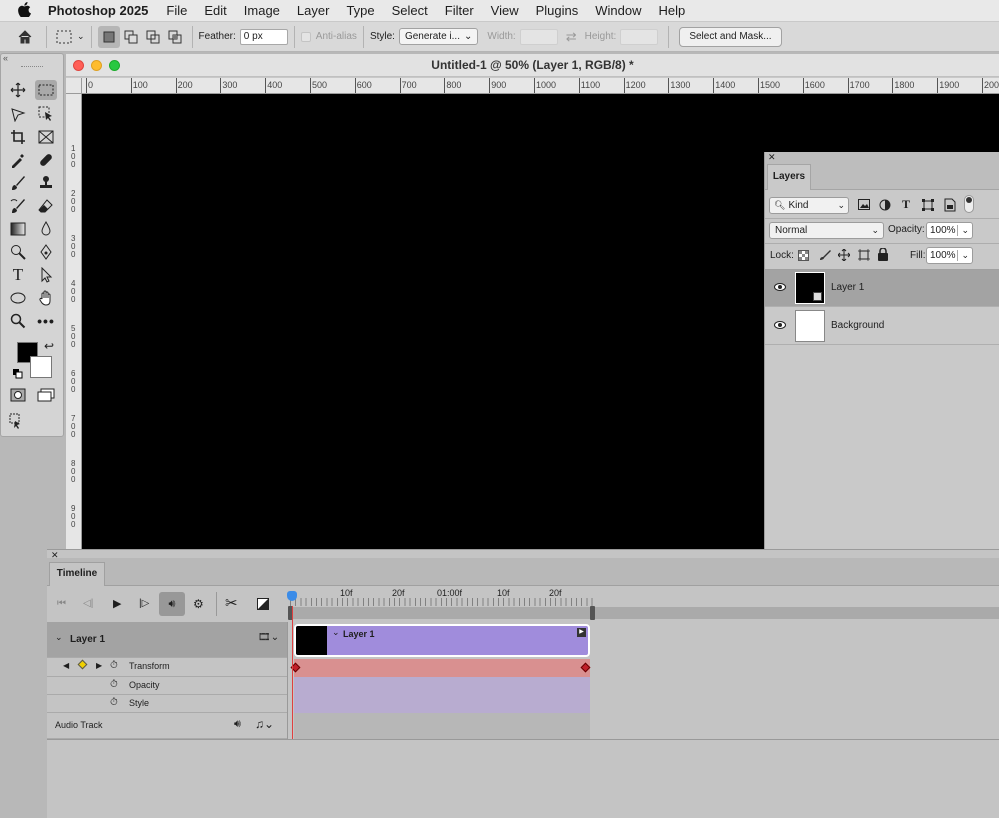 The width and height of the screenshot is (999, 818). What do you see at coordinates (46, 90) in the screenshot?
I see `marquee-tool-icon` at bounding box center [46, 90].